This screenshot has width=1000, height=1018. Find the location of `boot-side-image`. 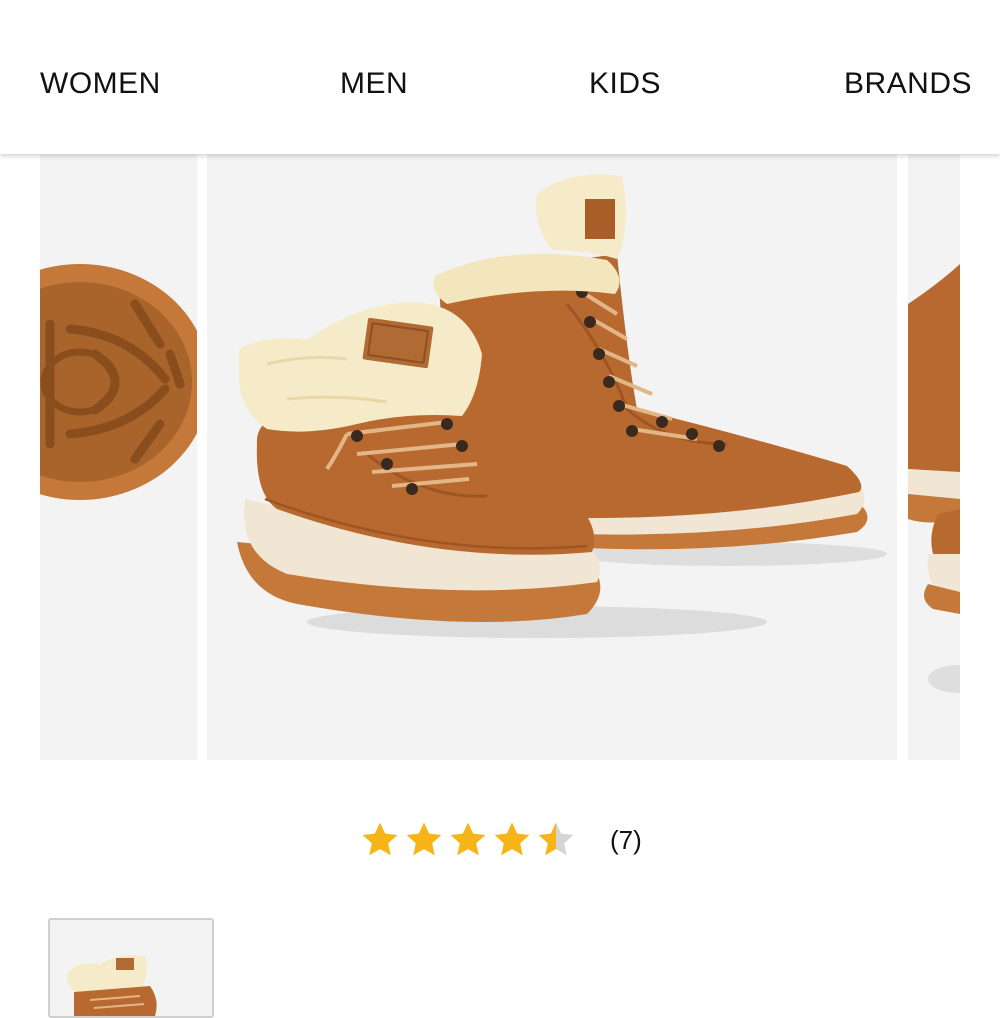

boot-side-image is located at coordinates (934, 478).